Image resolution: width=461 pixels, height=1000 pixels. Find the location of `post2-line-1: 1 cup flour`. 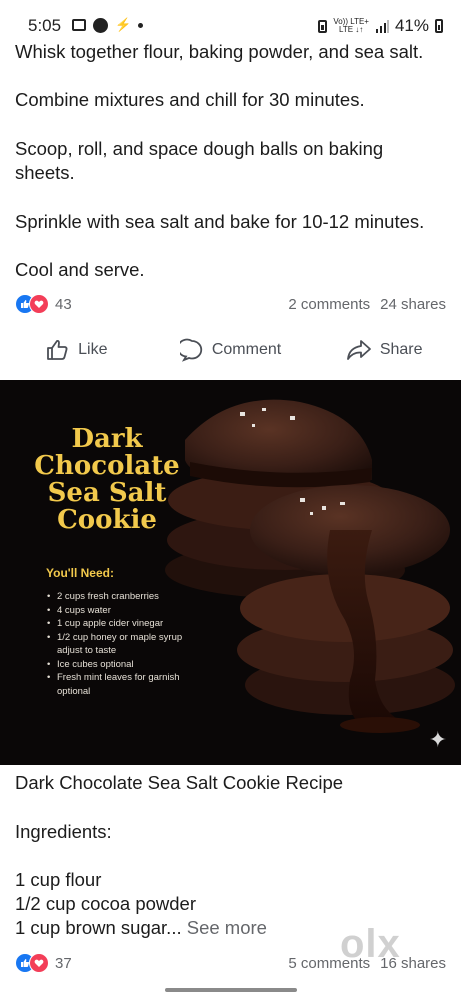

post2-line-1: 1 cup flour is located at coordinates (58, 879).